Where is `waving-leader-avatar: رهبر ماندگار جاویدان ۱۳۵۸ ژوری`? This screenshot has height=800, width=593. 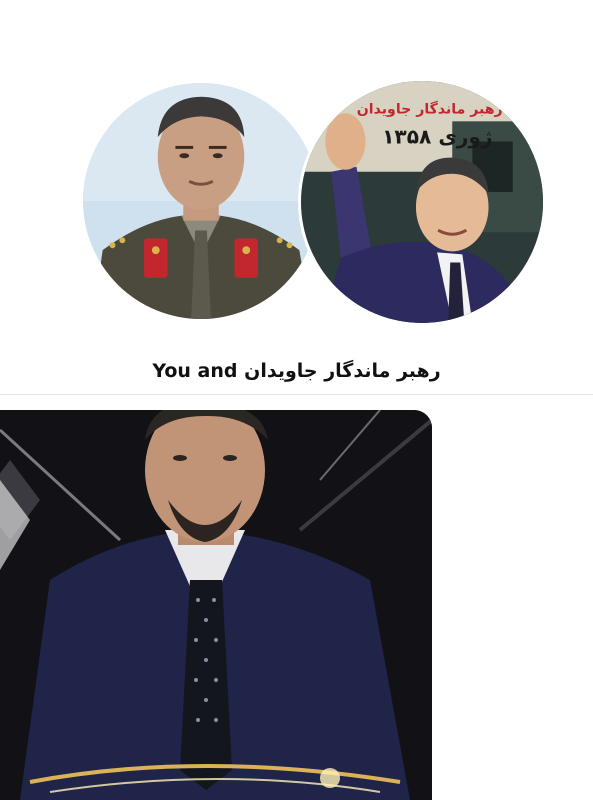
waving-leader-avatar: رهبر ماندگار جاویدان ۱۳۵۸ ژوری is located at coordinates (422, 202).